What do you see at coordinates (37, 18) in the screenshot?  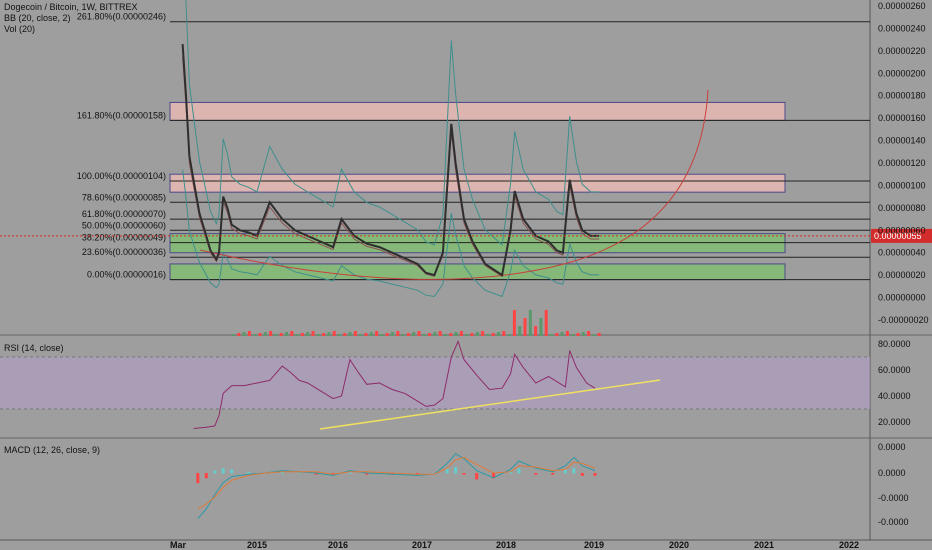 I see `legend-bb: BB (20, close, 2)` at bounding box center [37, 18].